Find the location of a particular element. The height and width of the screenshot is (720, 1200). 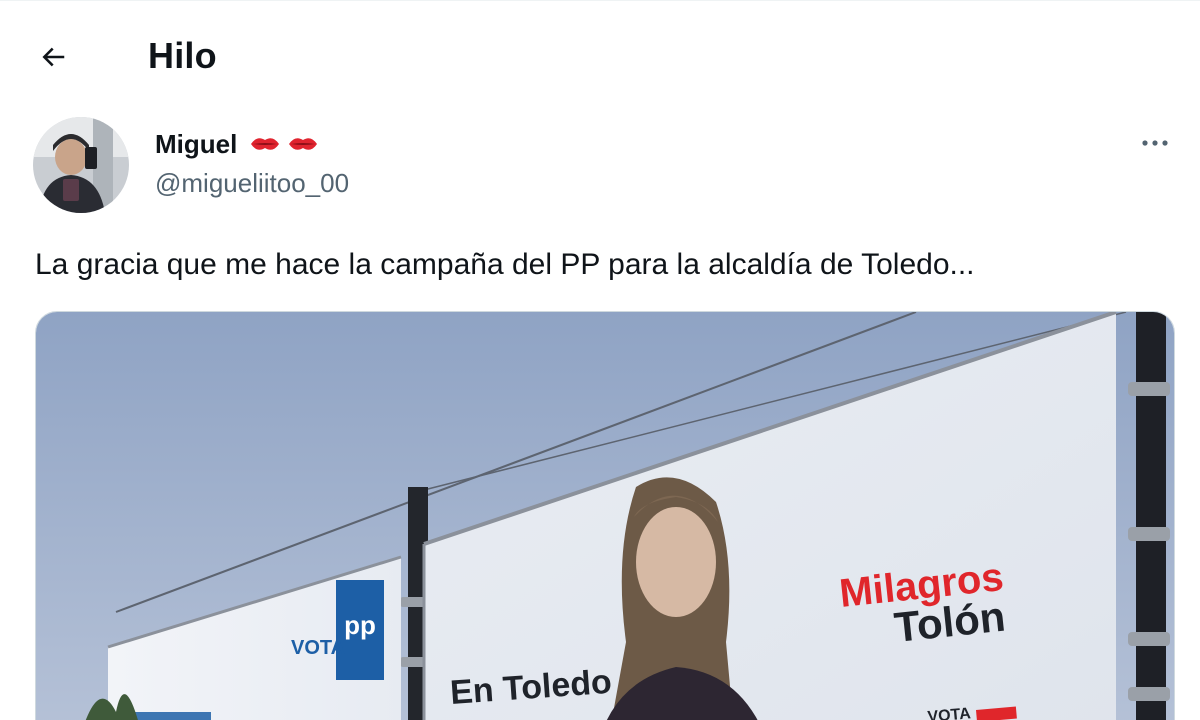

more-options-button is located at coordinates (1155, 143).